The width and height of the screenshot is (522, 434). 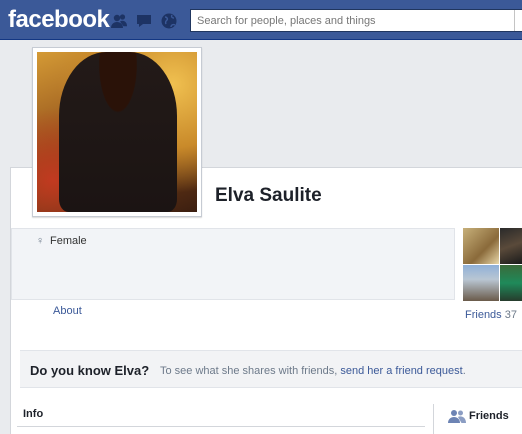 I want to click on about-link: About, so click(x=67, y=311).